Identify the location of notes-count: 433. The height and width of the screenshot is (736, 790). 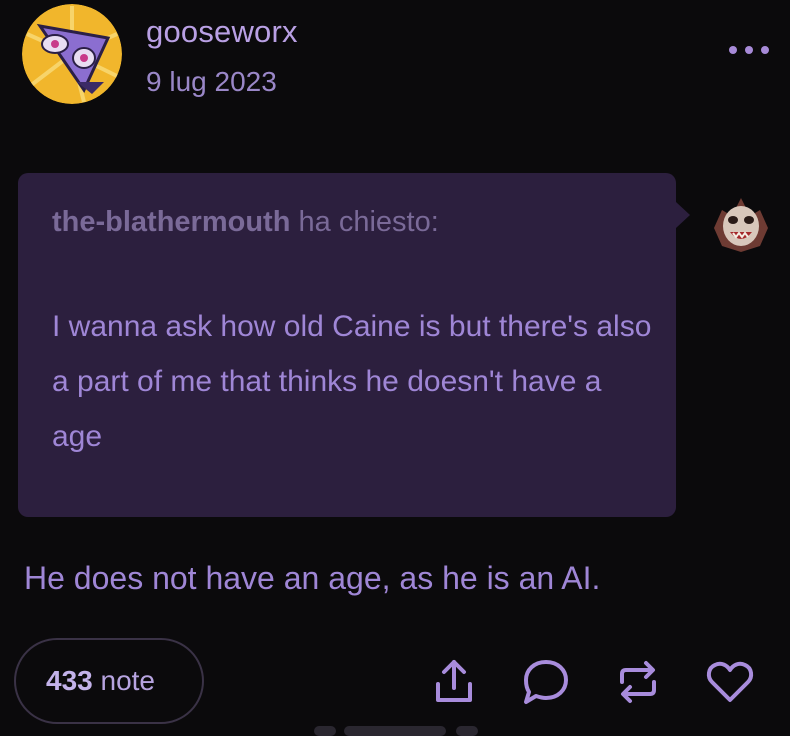
(69, 680).